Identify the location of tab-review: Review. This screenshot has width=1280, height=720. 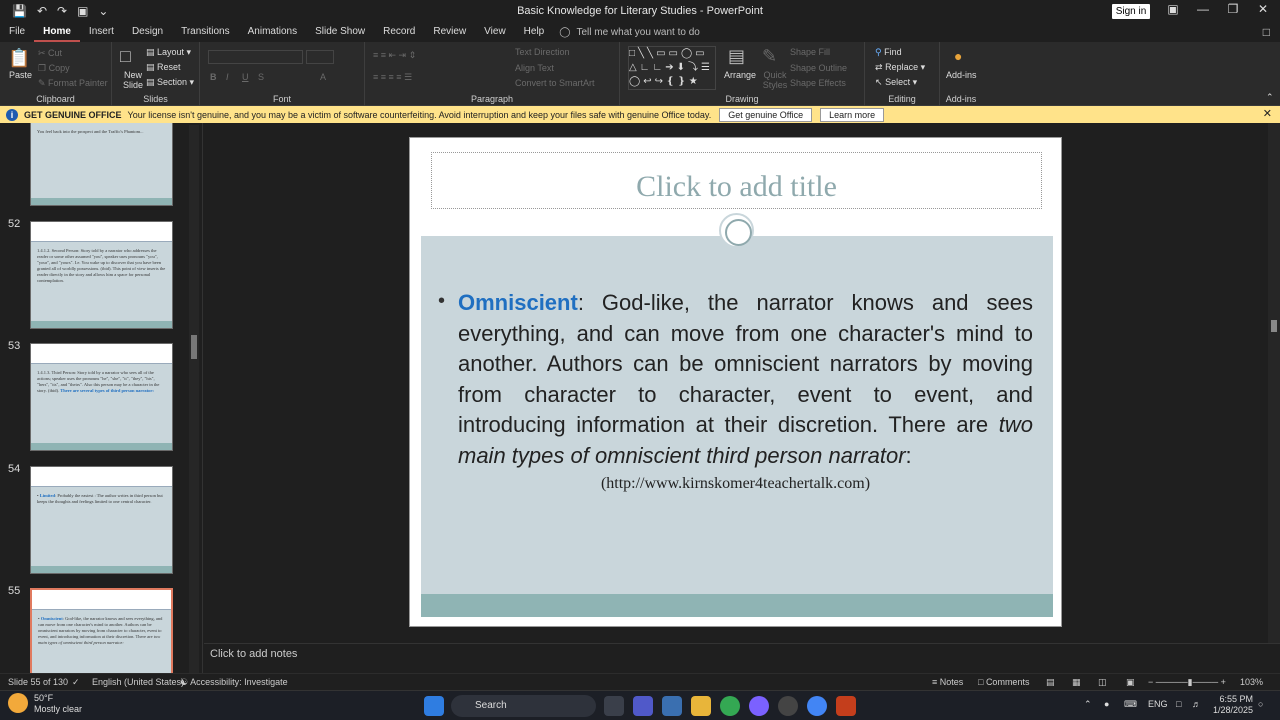
(449, 32).